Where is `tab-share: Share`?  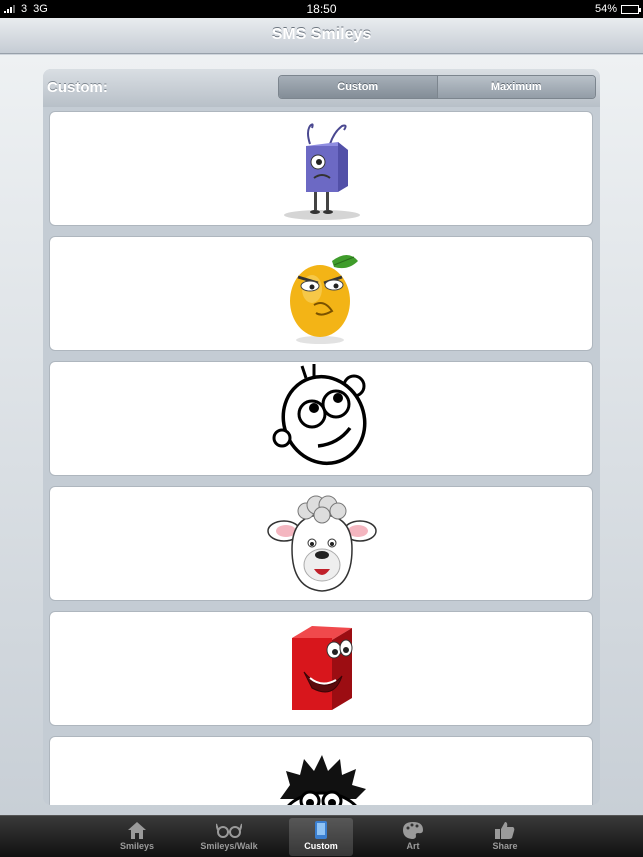
tab-share: Share is located at coordinates (505, 837).